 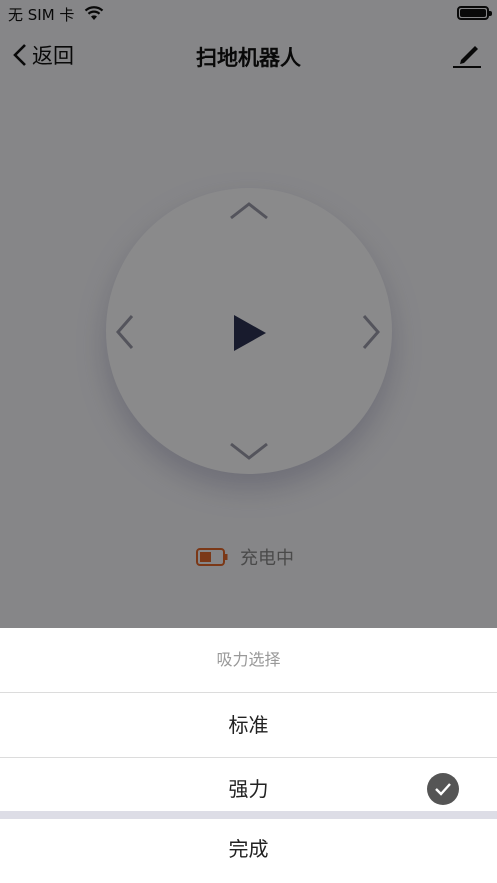 I want to click on option-standard: 标准, so click(x=248, y=725).